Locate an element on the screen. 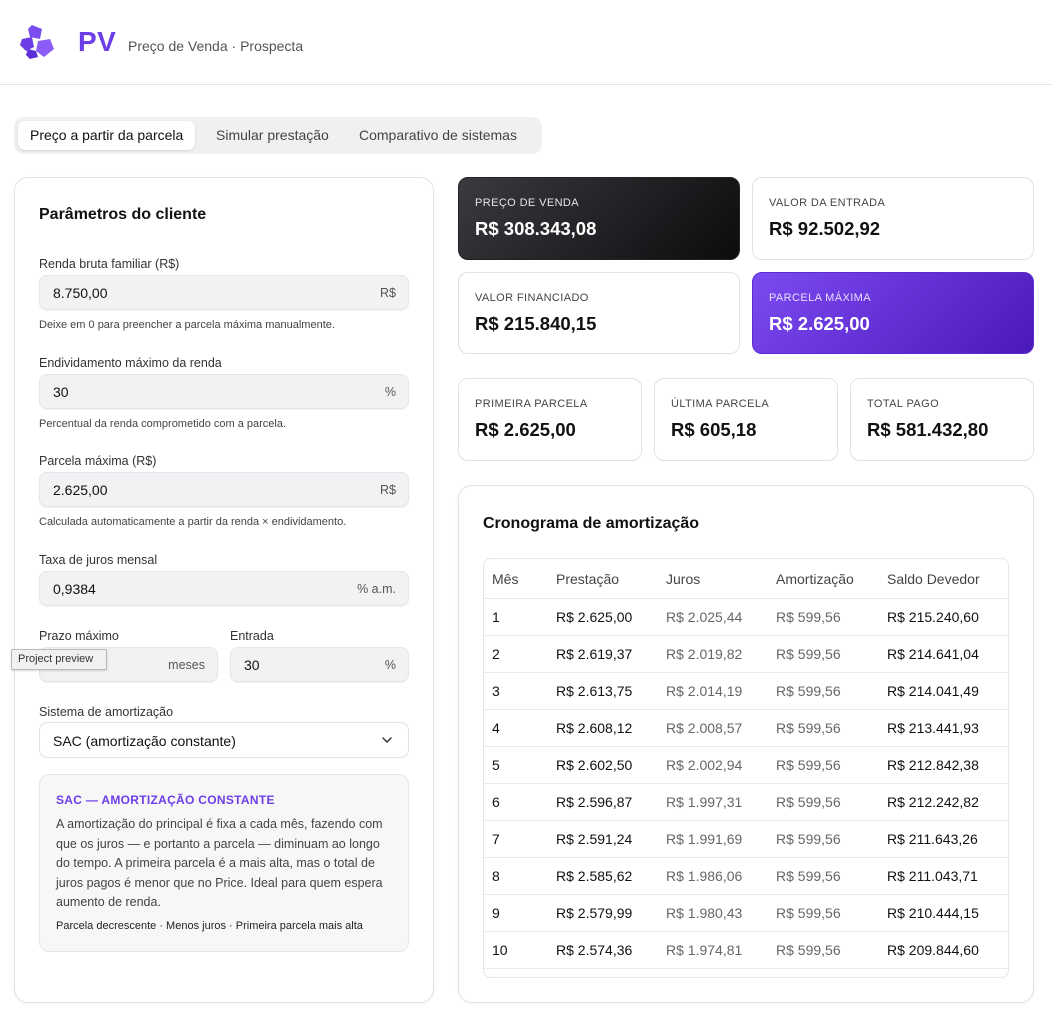 The width and height of the screenshot is (1052, 1032). valor-financiado-label: VALOR FINANCIADO is located at coordinates (532, 298).